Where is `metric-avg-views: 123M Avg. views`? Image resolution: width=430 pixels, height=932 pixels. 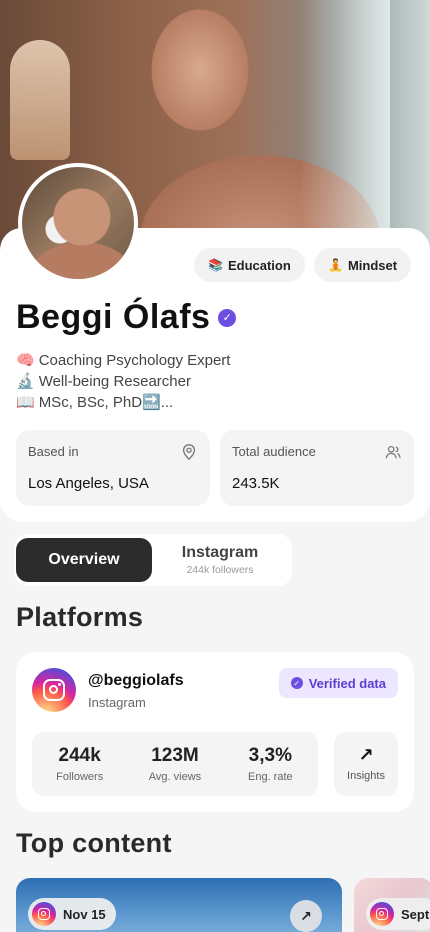 metric-avg-views: 123M Avg. views is located at coordinates (174, 764).